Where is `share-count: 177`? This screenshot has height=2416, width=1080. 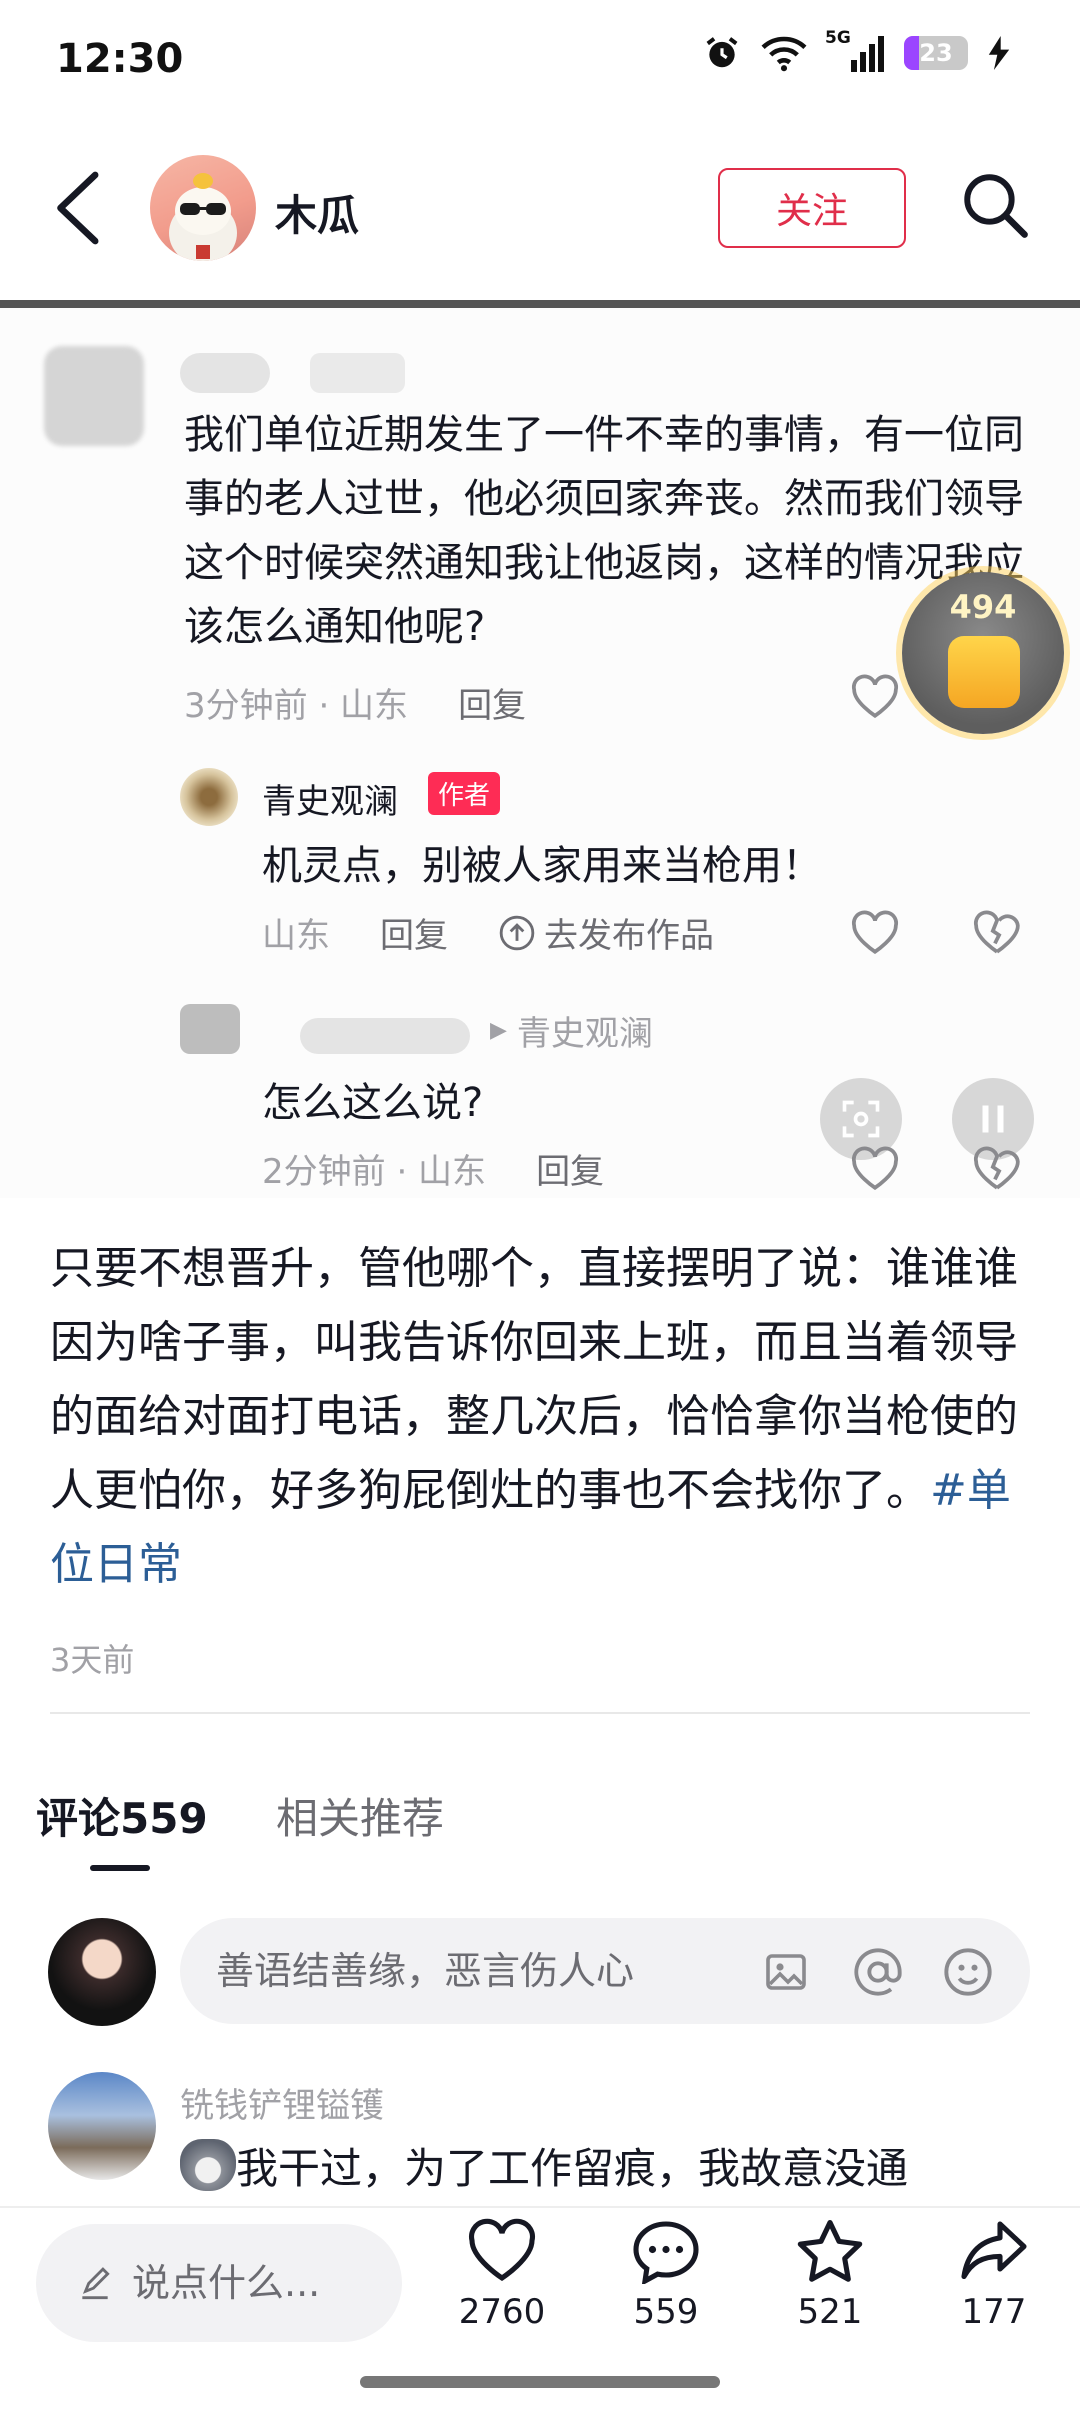
share-count: 177 is located at coordinates (994, 2312).